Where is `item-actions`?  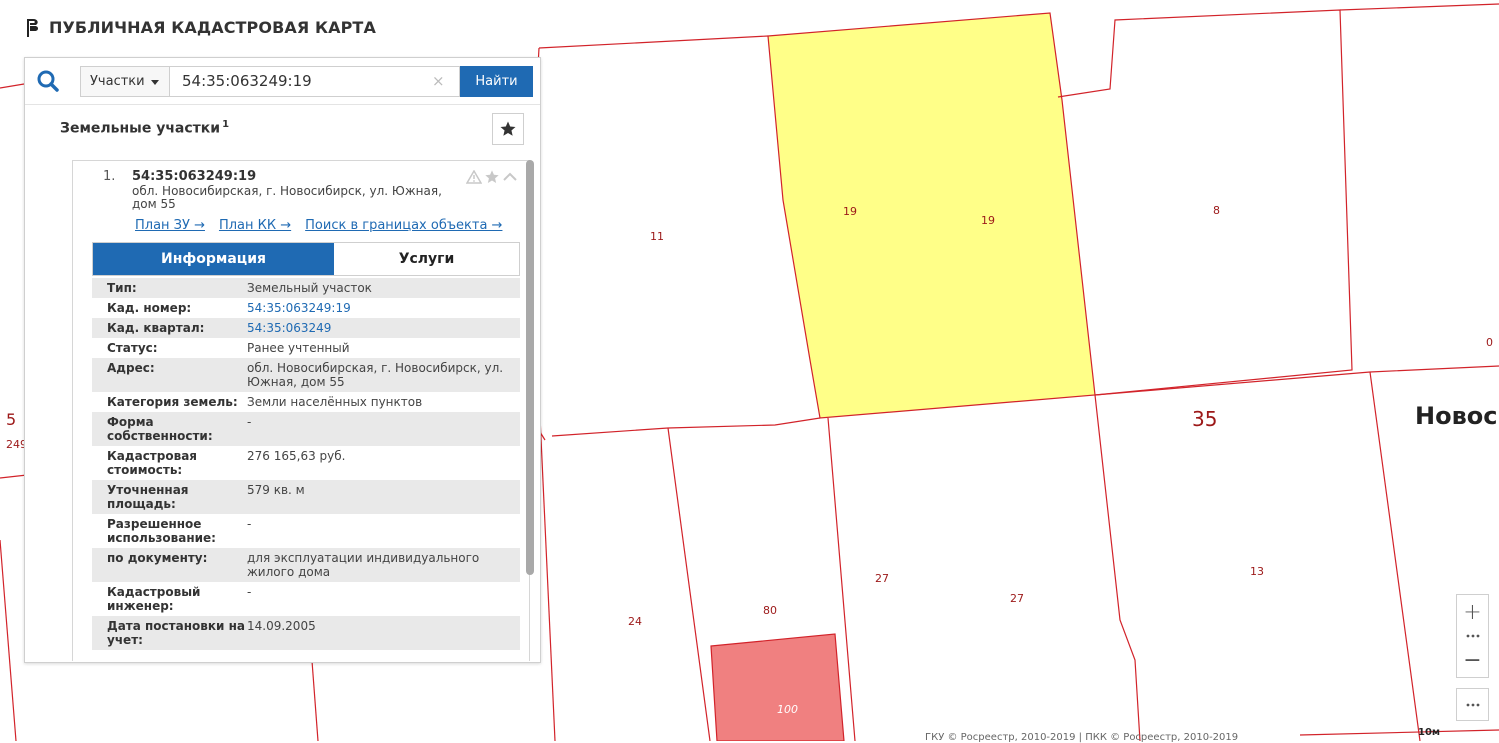 item-actions is located at coordinates (492, 177).